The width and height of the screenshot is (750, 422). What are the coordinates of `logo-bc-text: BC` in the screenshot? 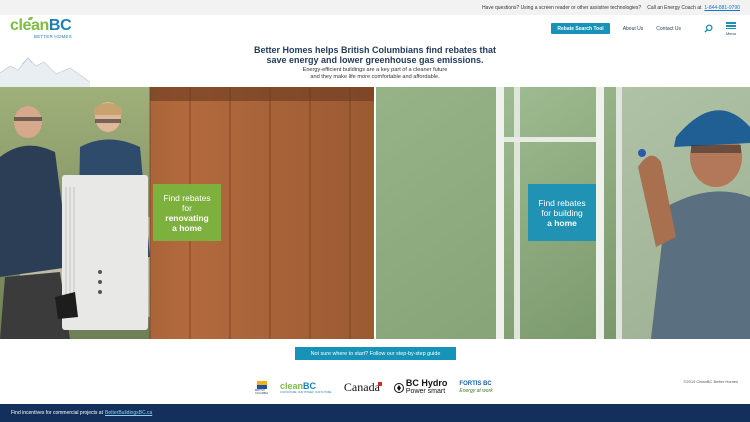 It's located at (60, 25).